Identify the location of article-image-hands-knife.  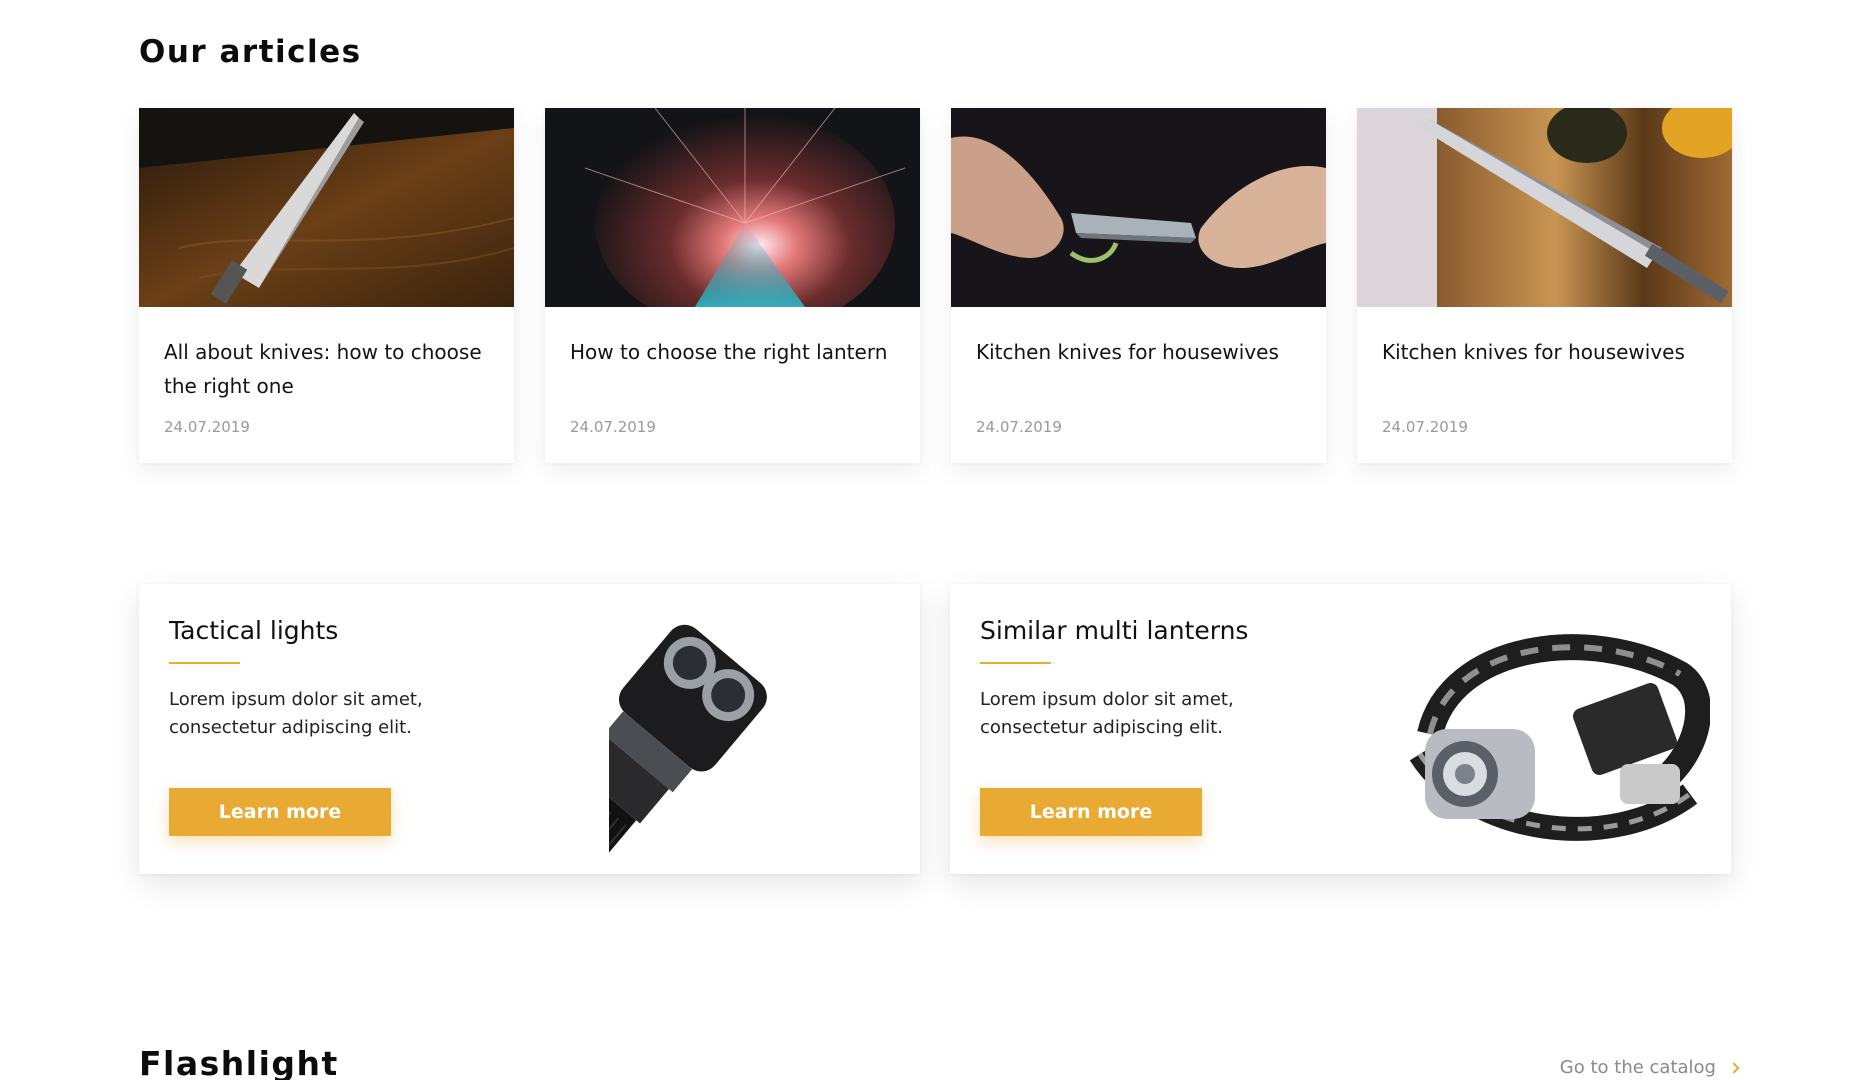
(1138, 207).